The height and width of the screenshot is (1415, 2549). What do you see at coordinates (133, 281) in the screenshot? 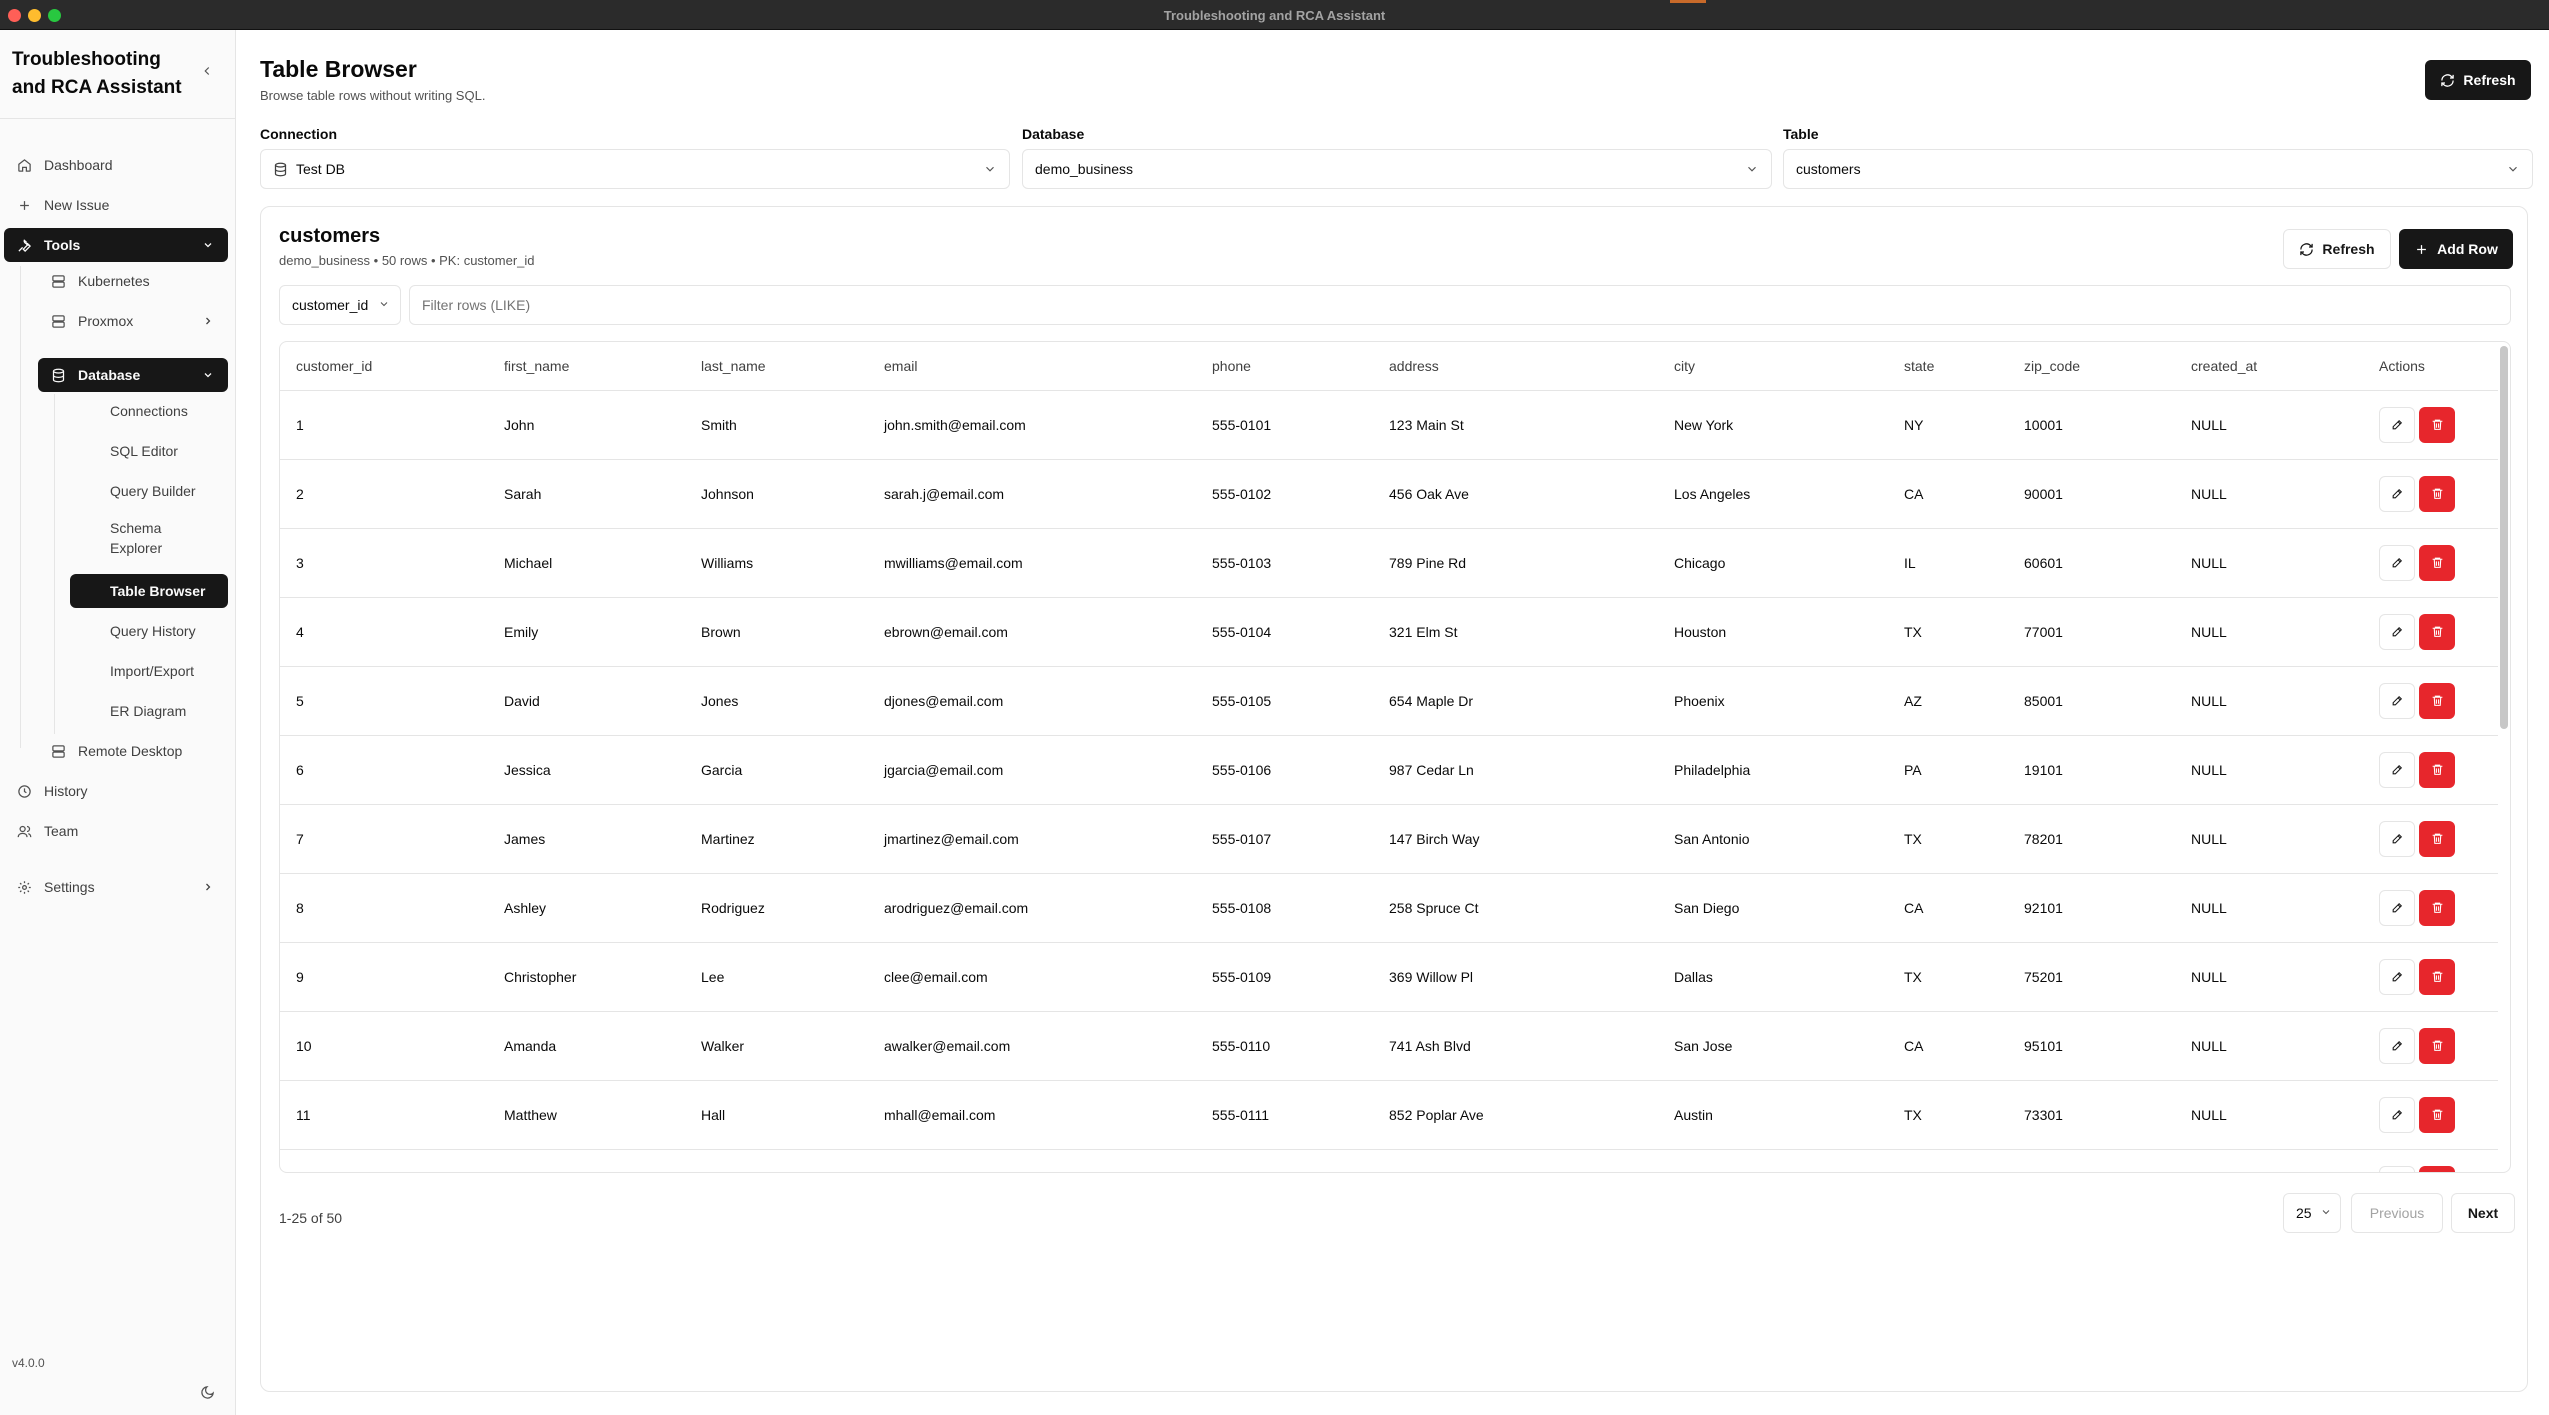
I see `sidebar-item-kubernetes: Kubernetes` at bounding box center [133, 281].